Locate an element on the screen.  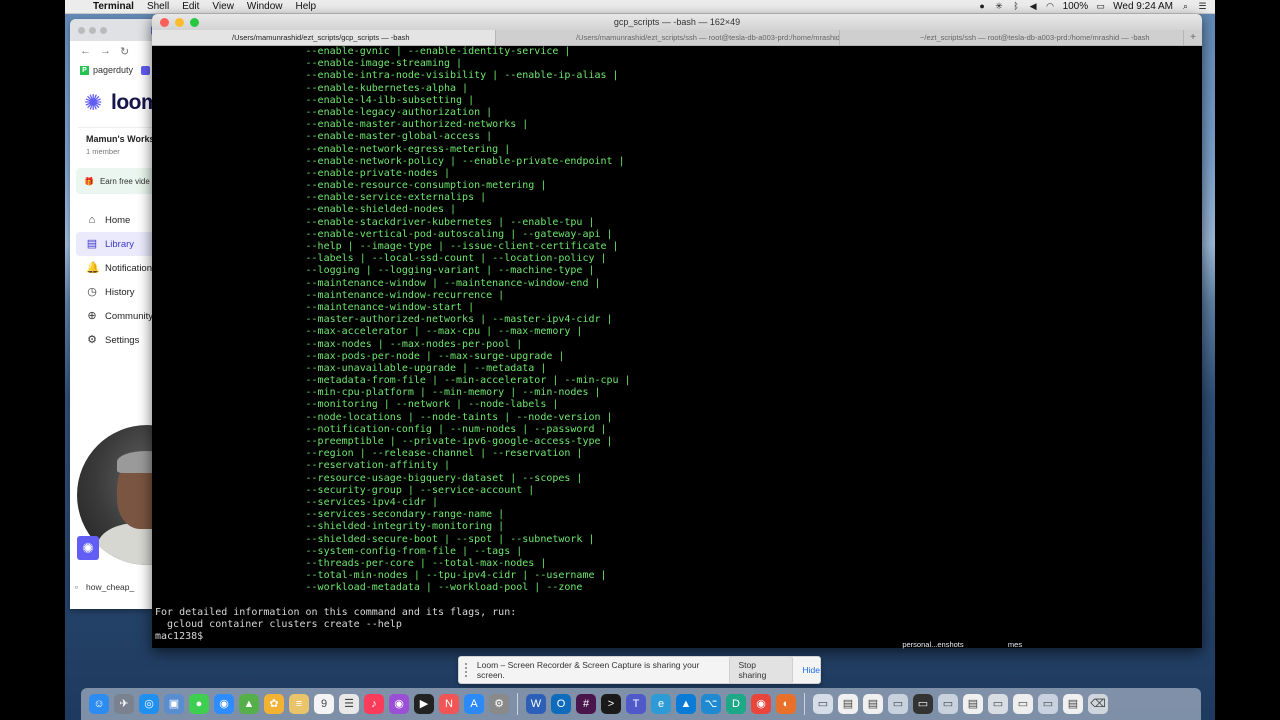
folder-icon: ▭ is located at coordinates (823, 704).